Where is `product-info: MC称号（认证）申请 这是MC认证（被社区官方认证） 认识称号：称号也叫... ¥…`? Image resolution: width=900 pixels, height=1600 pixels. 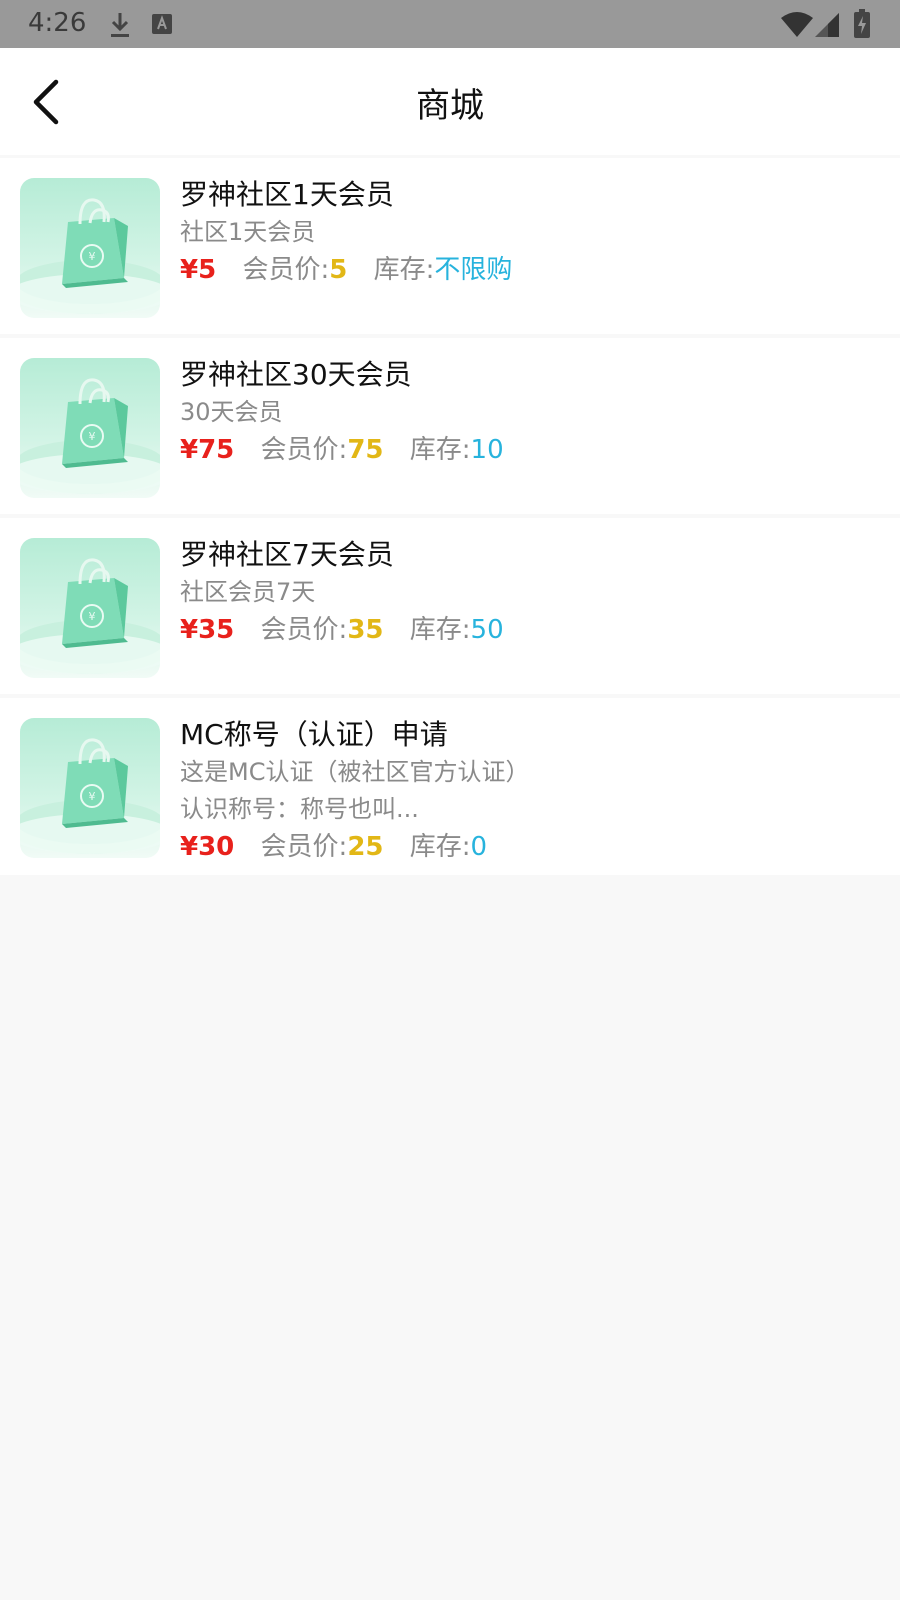
product-info: MC称号（认证）申请 这是MC认证（被社区官方认证） 认识称号：称号也叫... ¥… is located at coordinates (530, 791).